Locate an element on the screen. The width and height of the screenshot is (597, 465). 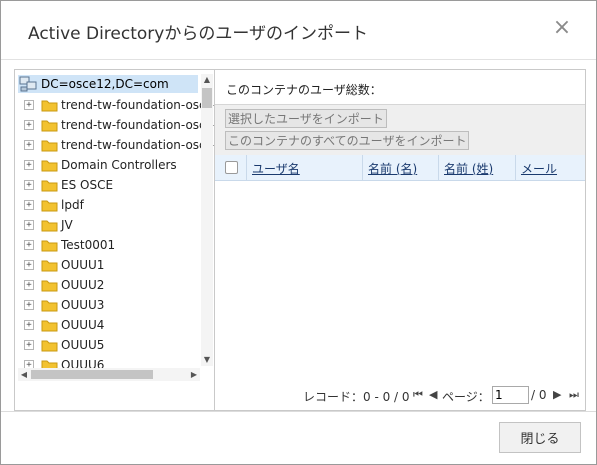
tree-node: + OUUU2 is located at coordinates (107, 285).